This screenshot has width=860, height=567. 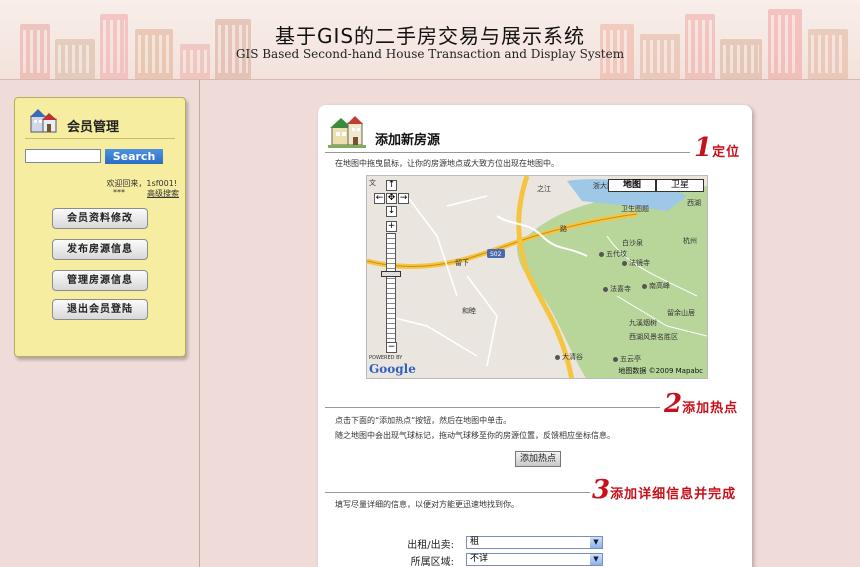 What do you see at coordinates (379, 198) in the screenshot?
I see `pan-left-icon: ←` at bounding box center [379, 198].